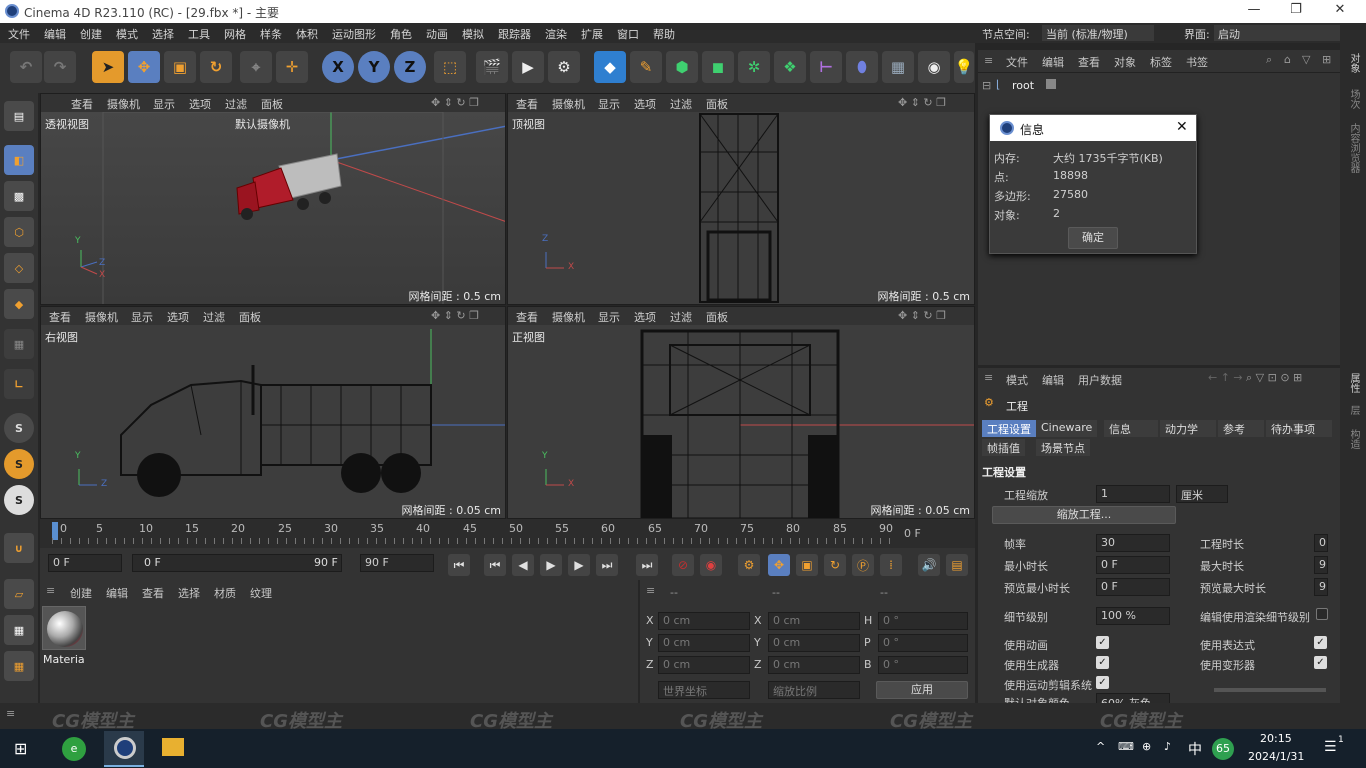  I want to click on menu-tracker: 跟踪器, so click(514, 34).